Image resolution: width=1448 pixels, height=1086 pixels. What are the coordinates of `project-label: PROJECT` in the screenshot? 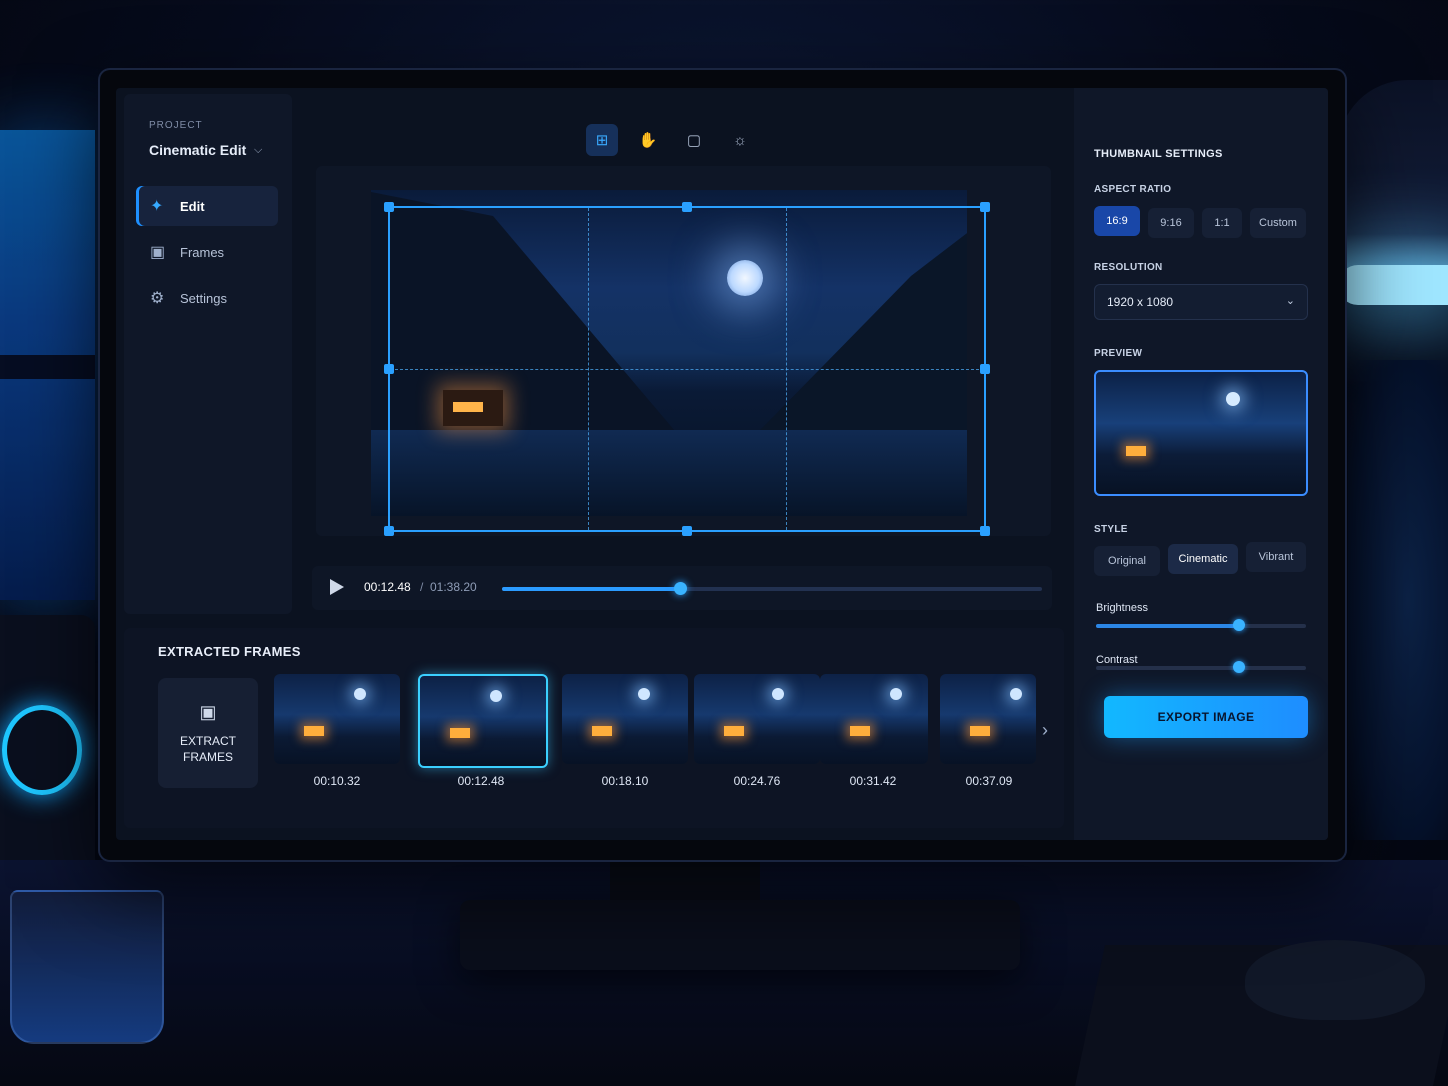 It's located at (176, 125).